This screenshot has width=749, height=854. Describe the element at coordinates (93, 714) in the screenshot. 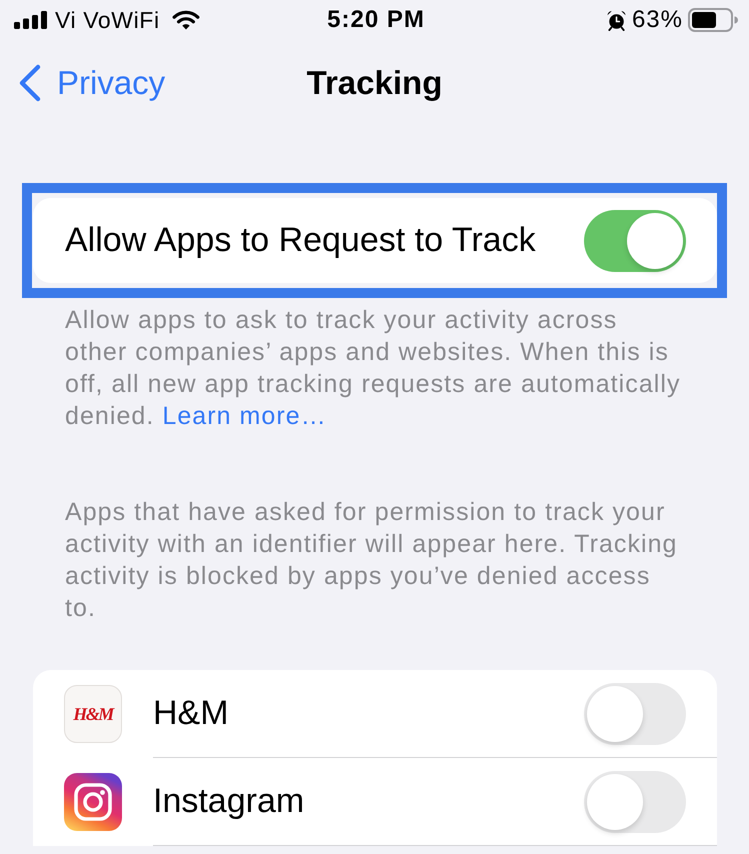

I see `logo-text: H&M` at that location.